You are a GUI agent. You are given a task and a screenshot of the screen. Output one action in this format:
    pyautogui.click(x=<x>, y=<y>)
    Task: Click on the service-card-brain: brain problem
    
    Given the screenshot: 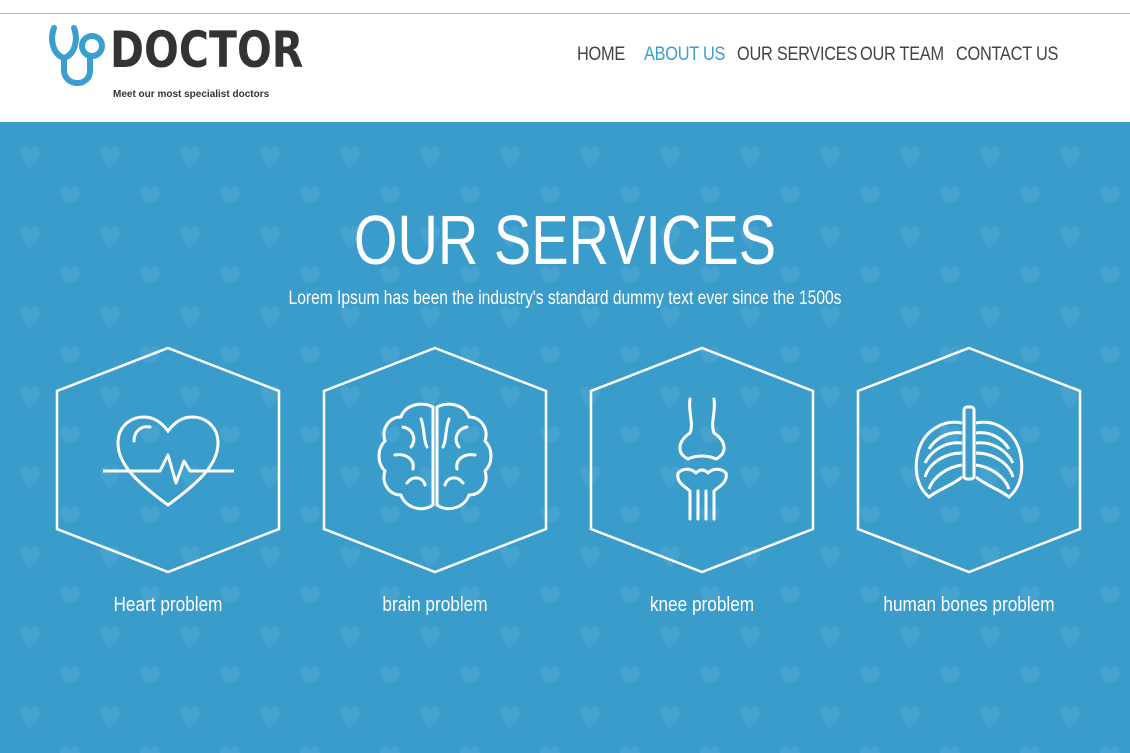 What is the action you would take?
    pyautogui.click(x=435, y=486)
    